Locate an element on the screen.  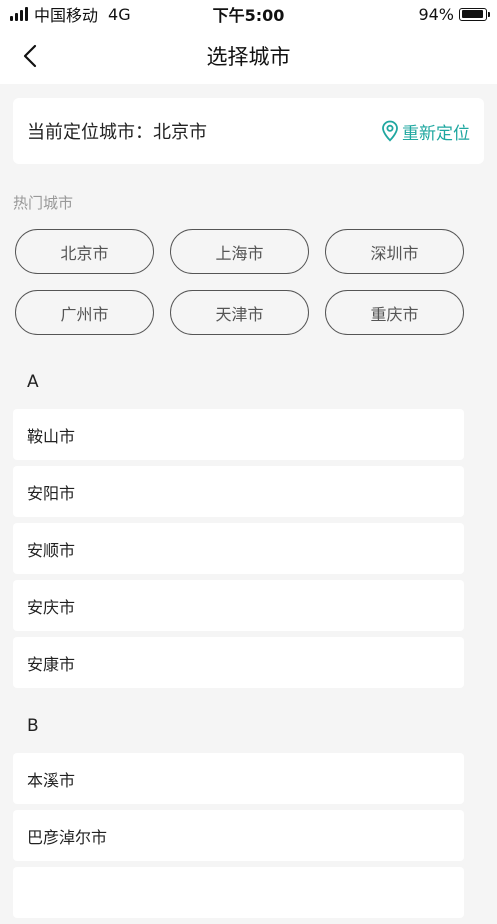
battery-percent: 94% is located at coordinates (436, 14).